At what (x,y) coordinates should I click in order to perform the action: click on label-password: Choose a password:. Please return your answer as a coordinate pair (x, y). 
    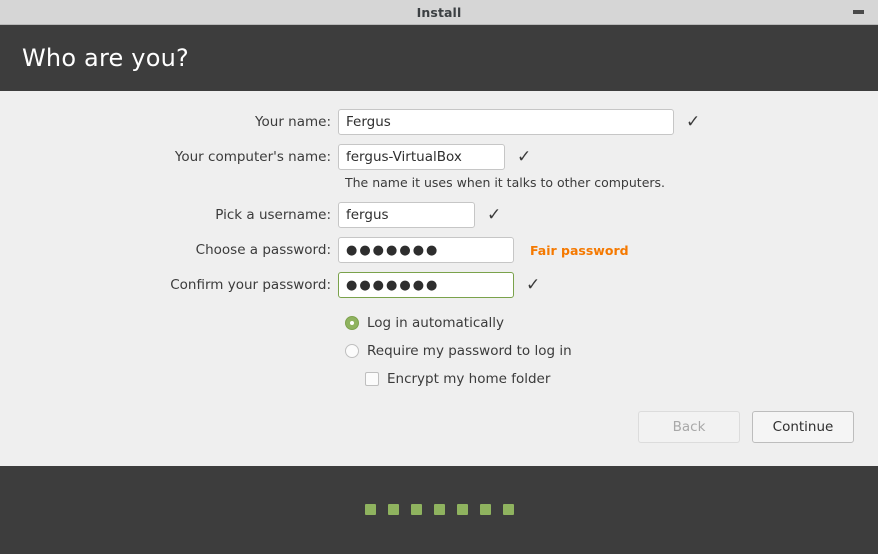
    Looking at the image, I should click on (263, 250).